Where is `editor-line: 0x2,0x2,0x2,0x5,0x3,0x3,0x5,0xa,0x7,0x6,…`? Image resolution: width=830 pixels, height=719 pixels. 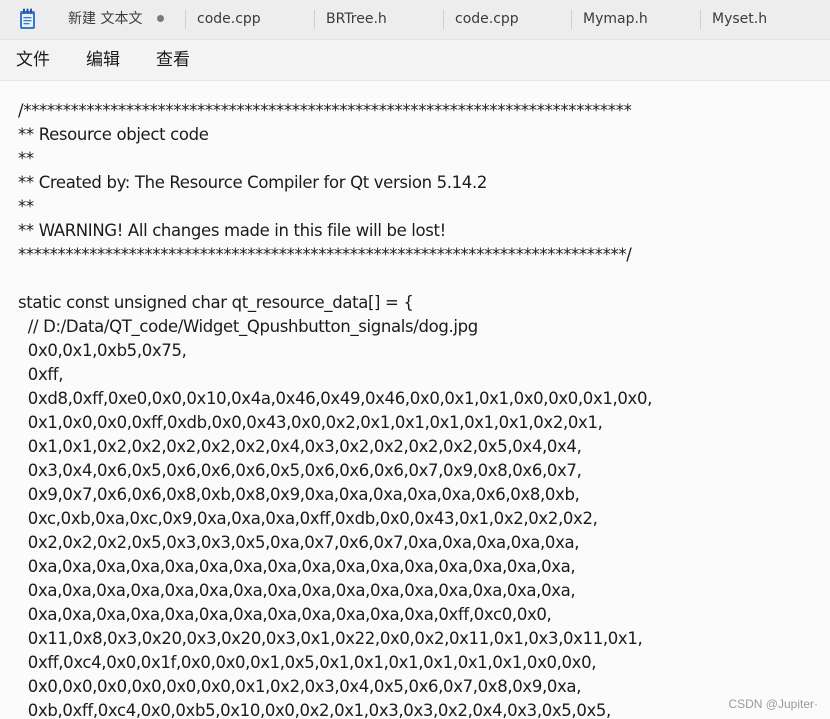 editor-line: 0x2,0x2,0x2,0x5,0x3,0x3,0x5,0xa,0x7,0x6,… is located at coordinates (299, 542).